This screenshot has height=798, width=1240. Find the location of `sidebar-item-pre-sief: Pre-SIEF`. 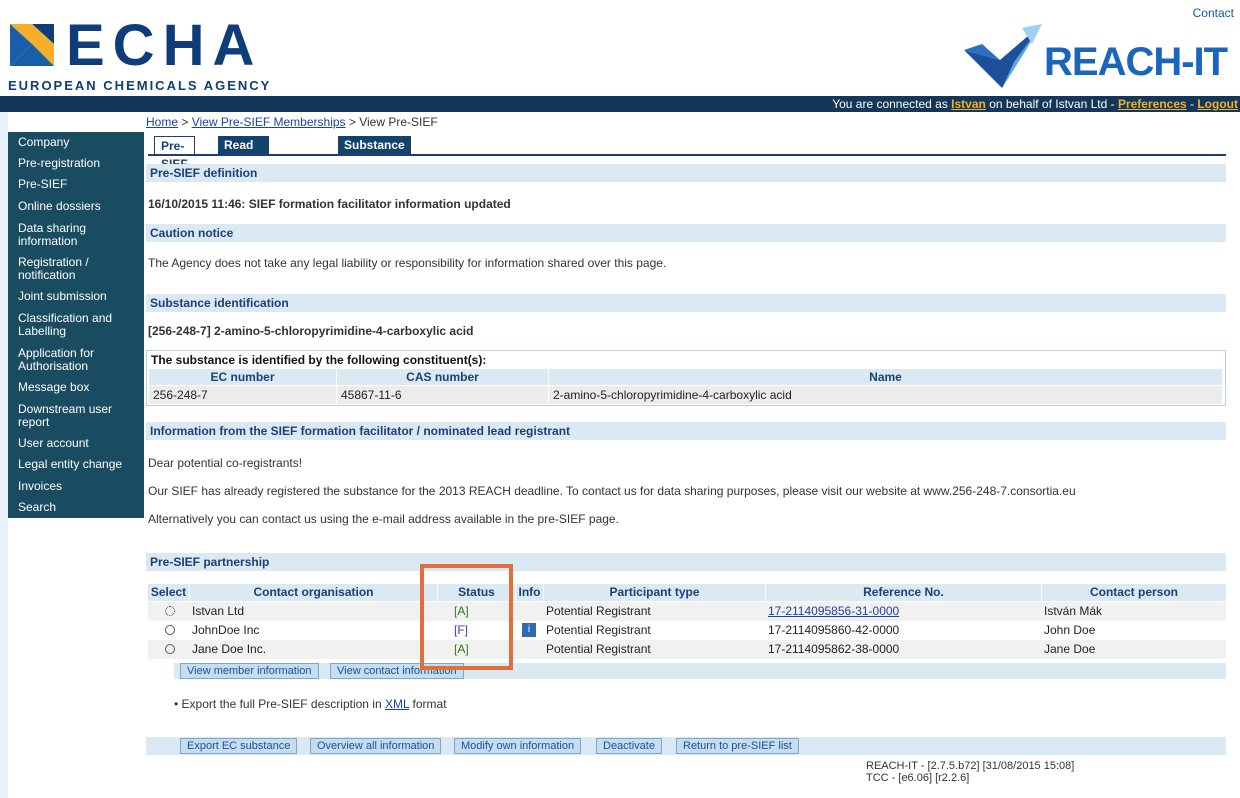

sidebar-item-pre-sief: Pre-SIEF is located at coordinates (42, 184).